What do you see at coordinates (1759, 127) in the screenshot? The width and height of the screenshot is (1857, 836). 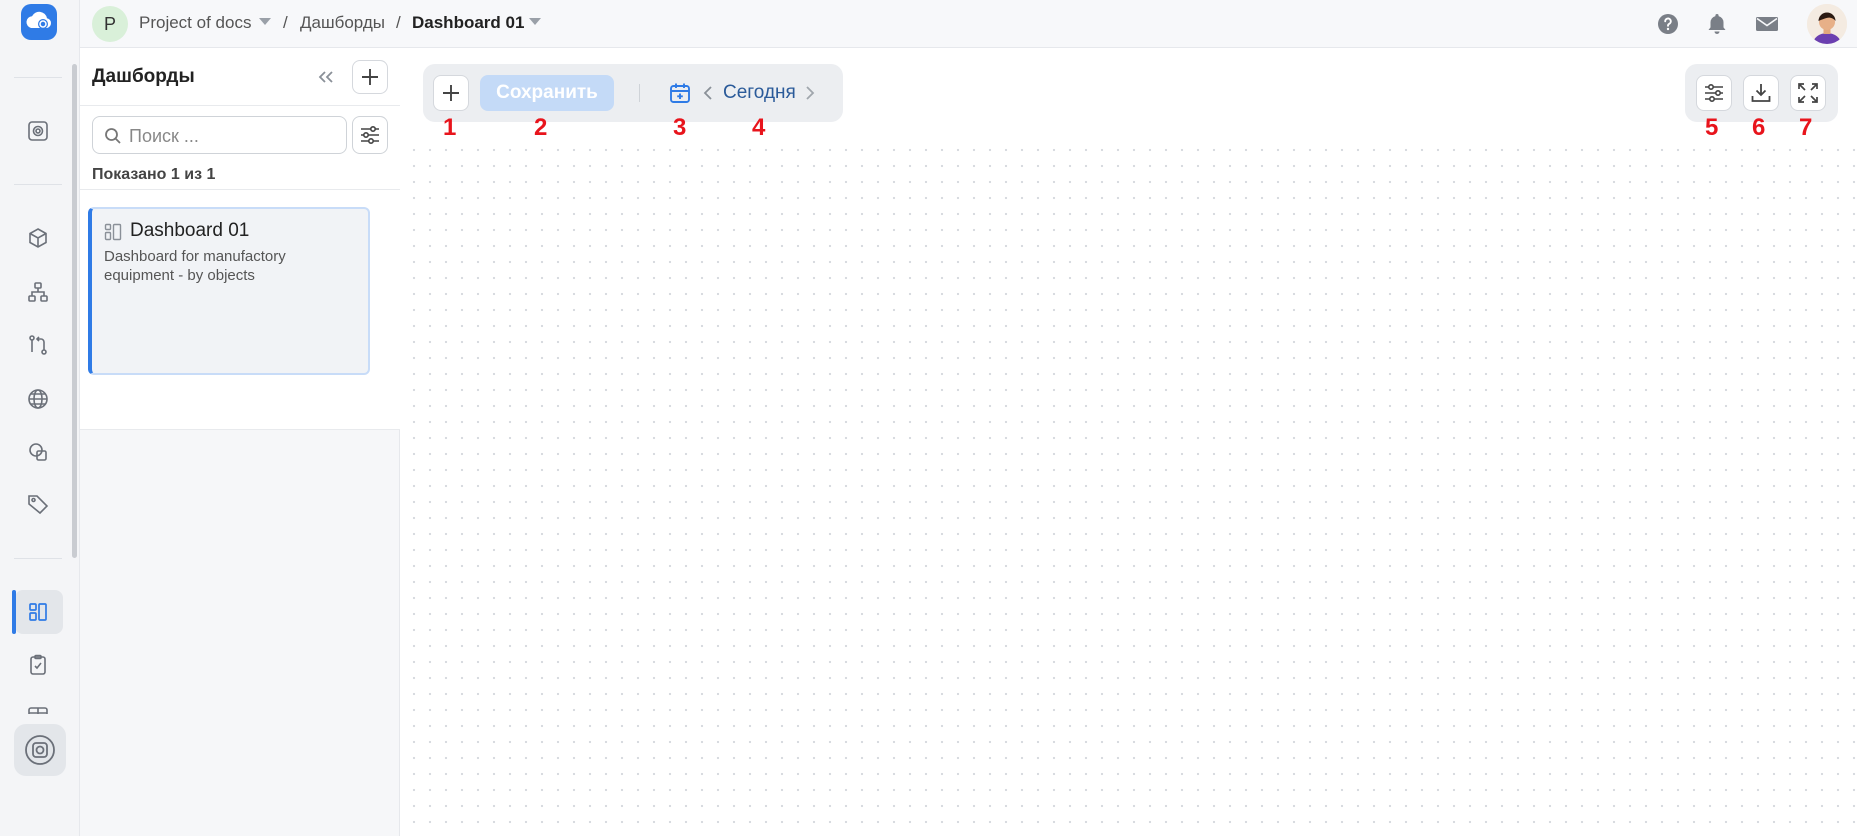 I see `annotation-marker: 6` at bounding box center [1759, 127].